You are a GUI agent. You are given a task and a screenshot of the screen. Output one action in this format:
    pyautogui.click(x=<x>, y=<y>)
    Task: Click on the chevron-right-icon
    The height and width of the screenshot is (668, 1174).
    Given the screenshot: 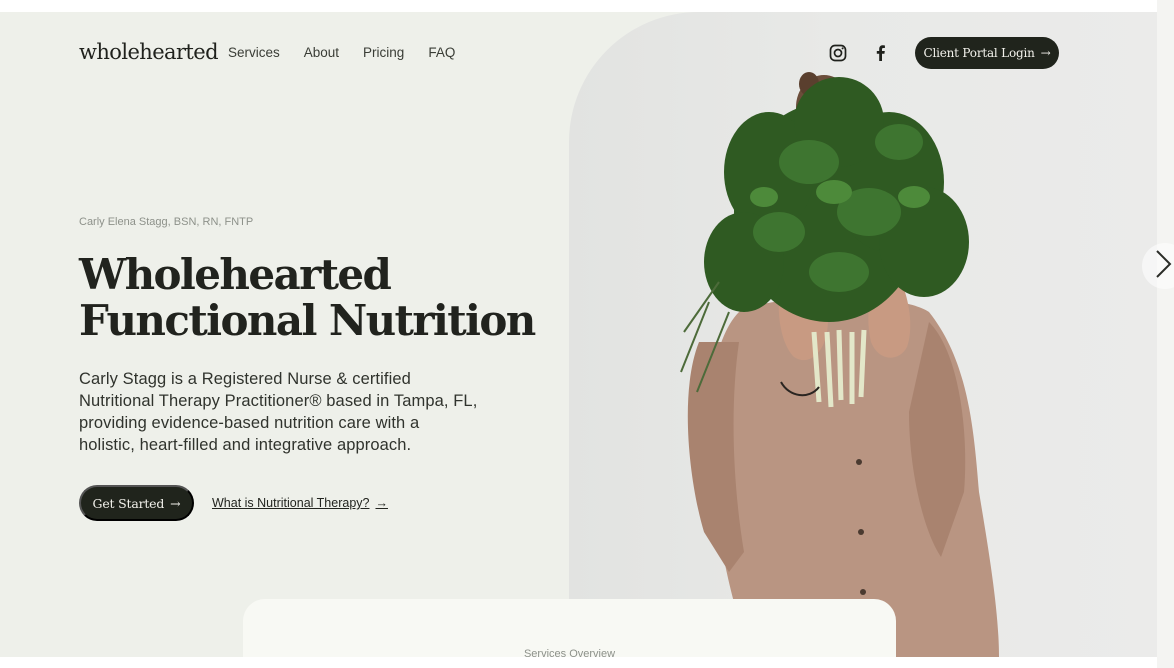 What is the action you would take?
    pyautogui.click(x=1163, y=266)
    